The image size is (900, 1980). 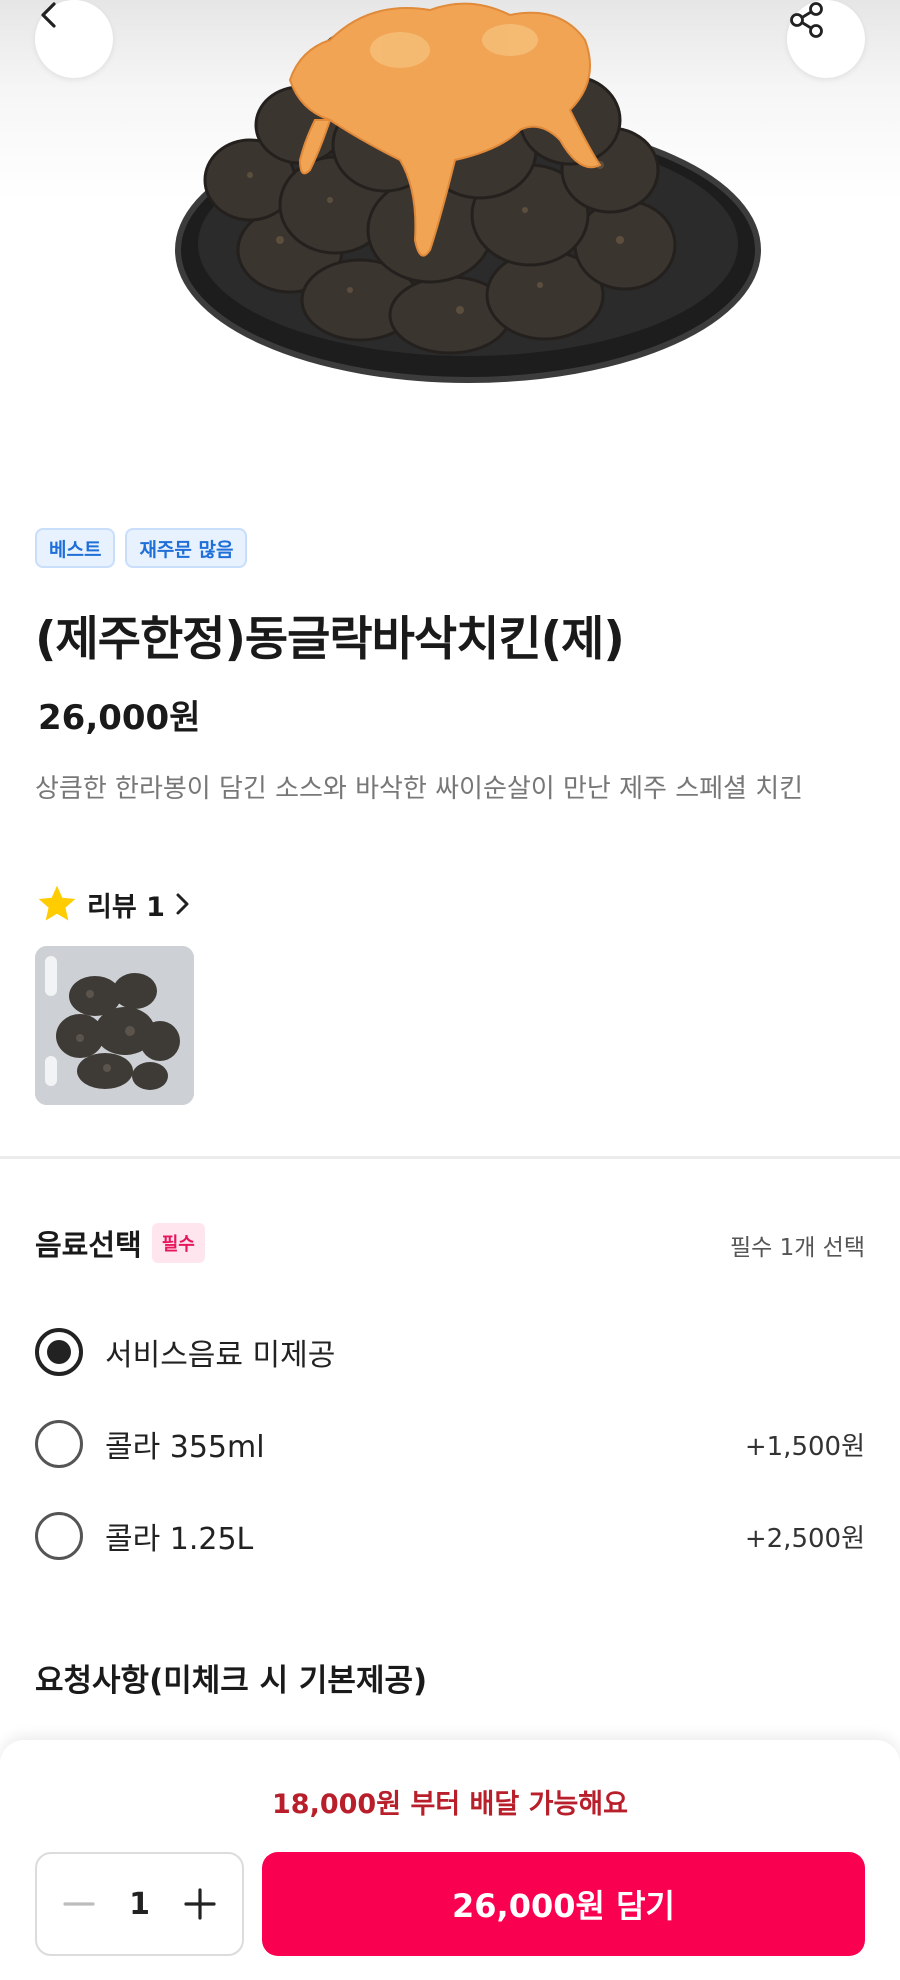 I want to click on product-title: (제주한정)동글락바삭치킨(제), so click(x=330, y=639).